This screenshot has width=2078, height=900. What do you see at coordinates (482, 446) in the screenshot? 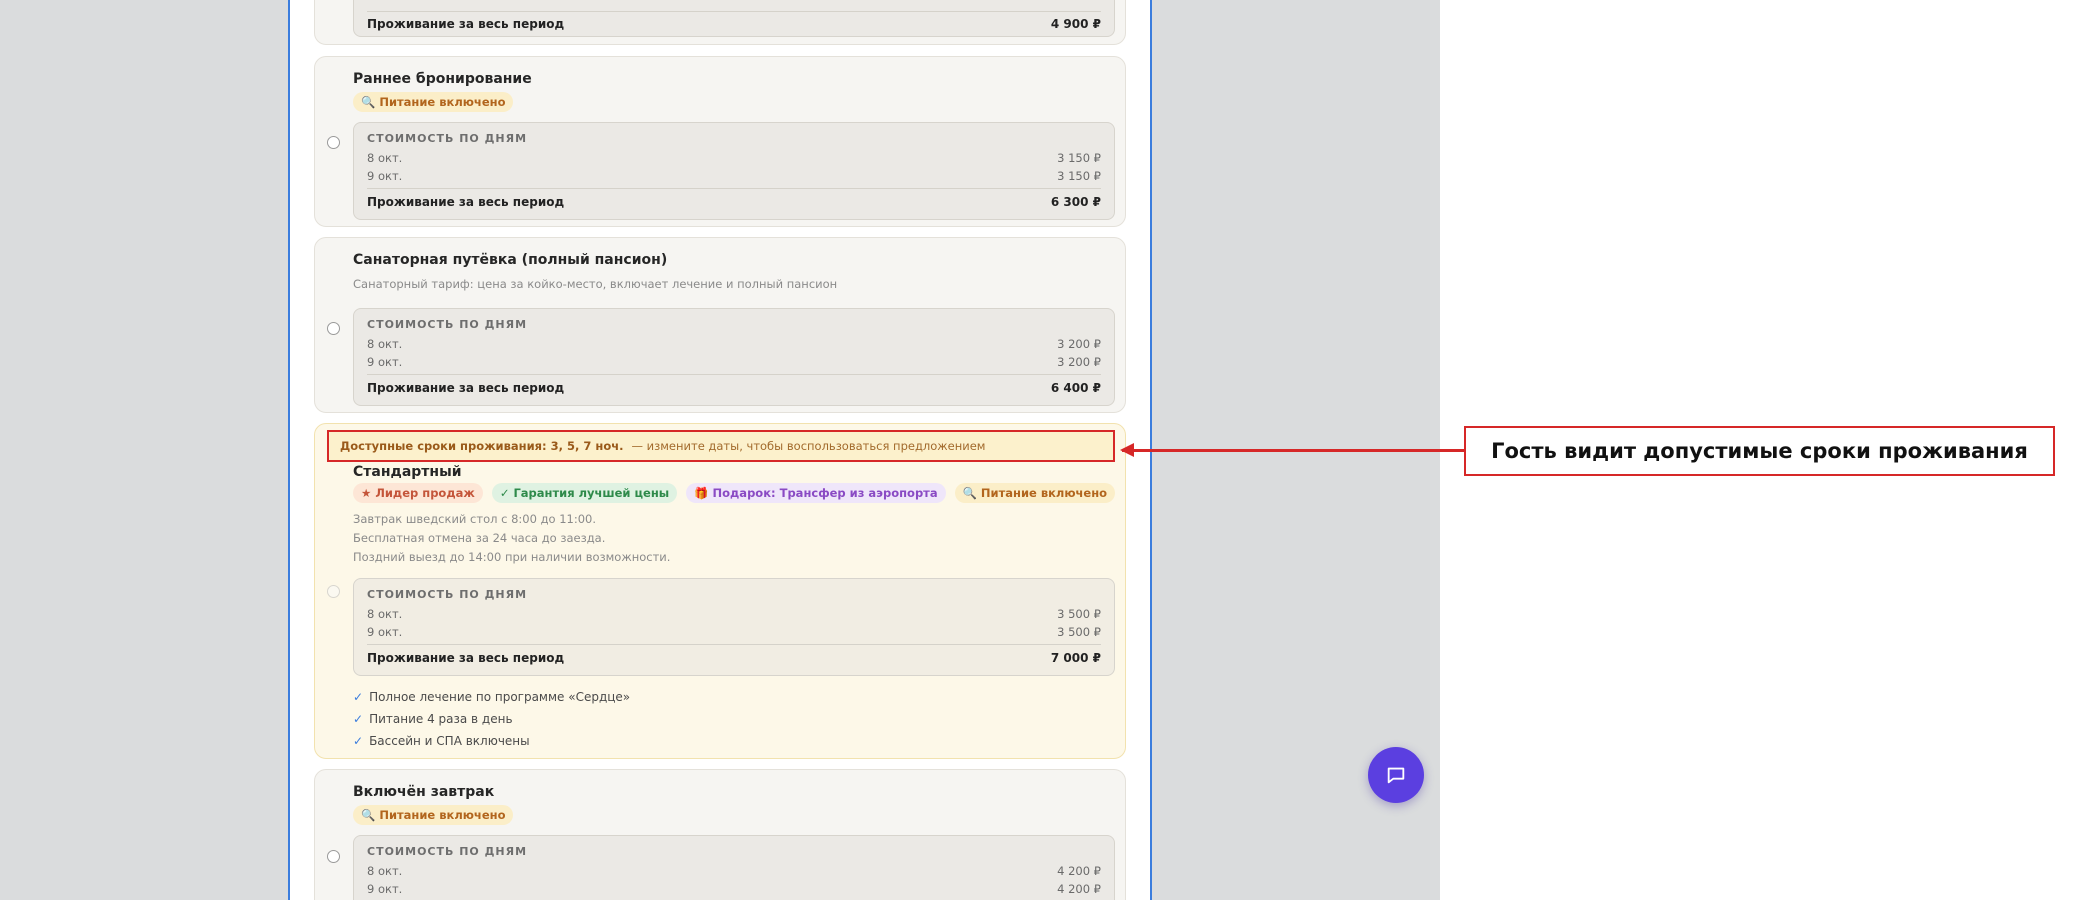
I see `notice-allowed-nights: Доступные сроки проживания: 3, 5, 7 ноч.` at bounding box center [482, 446].